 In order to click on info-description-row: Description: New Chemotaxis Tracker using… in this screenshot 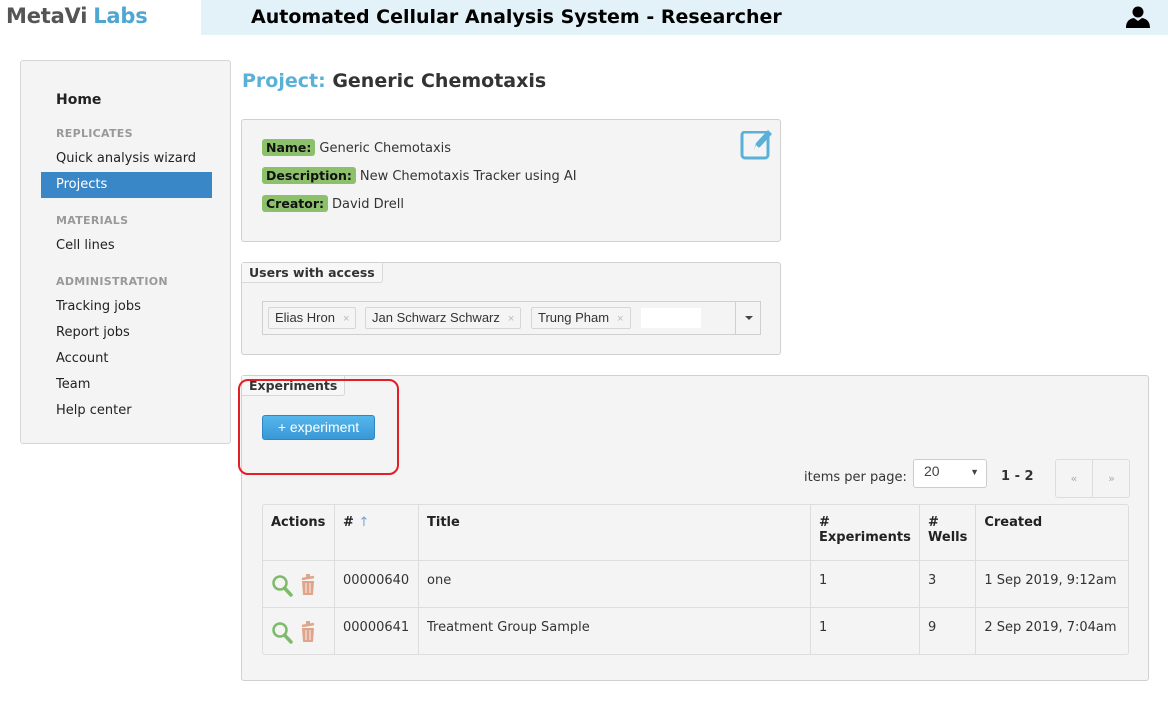, I will do `click(419, 175)`.